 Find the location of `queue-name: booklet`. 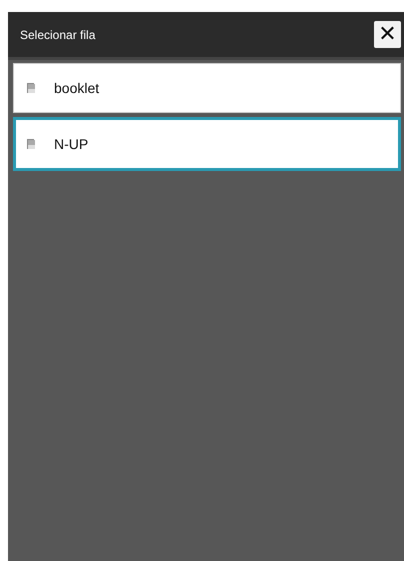

queue-name: booklet is located at coordinates (77, 88).